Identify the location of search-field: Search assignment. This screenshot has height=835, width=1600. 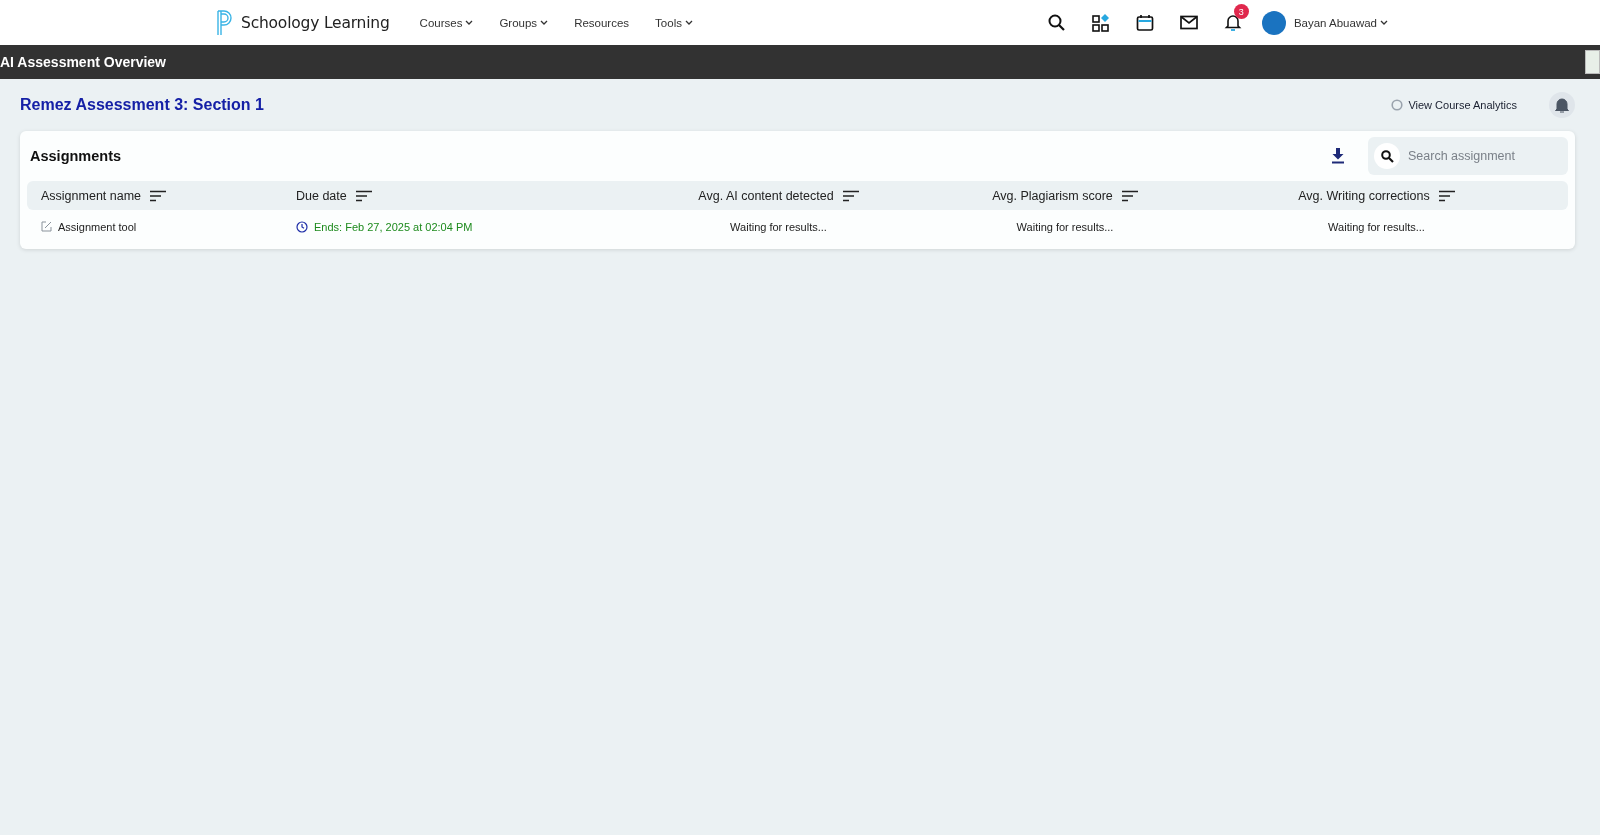
(1468, 156).